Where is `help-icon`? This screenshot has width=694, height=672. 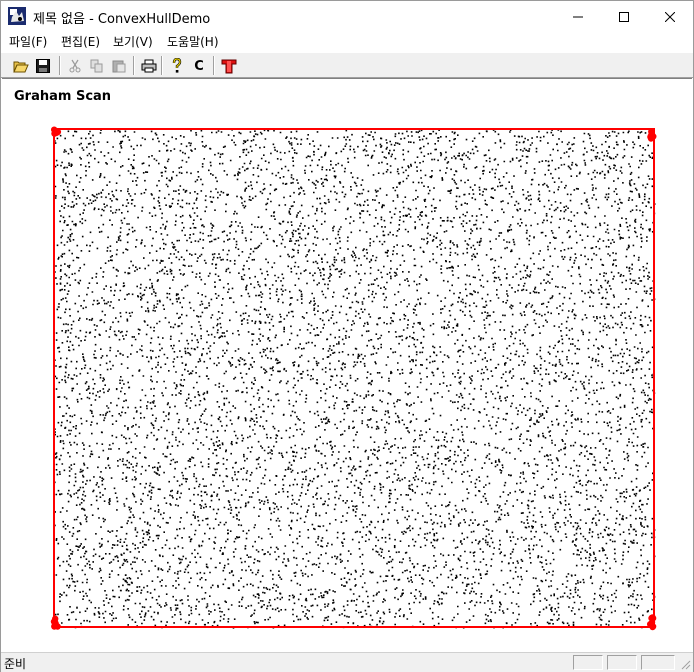
help-icon is located at coordinates (177, 65).